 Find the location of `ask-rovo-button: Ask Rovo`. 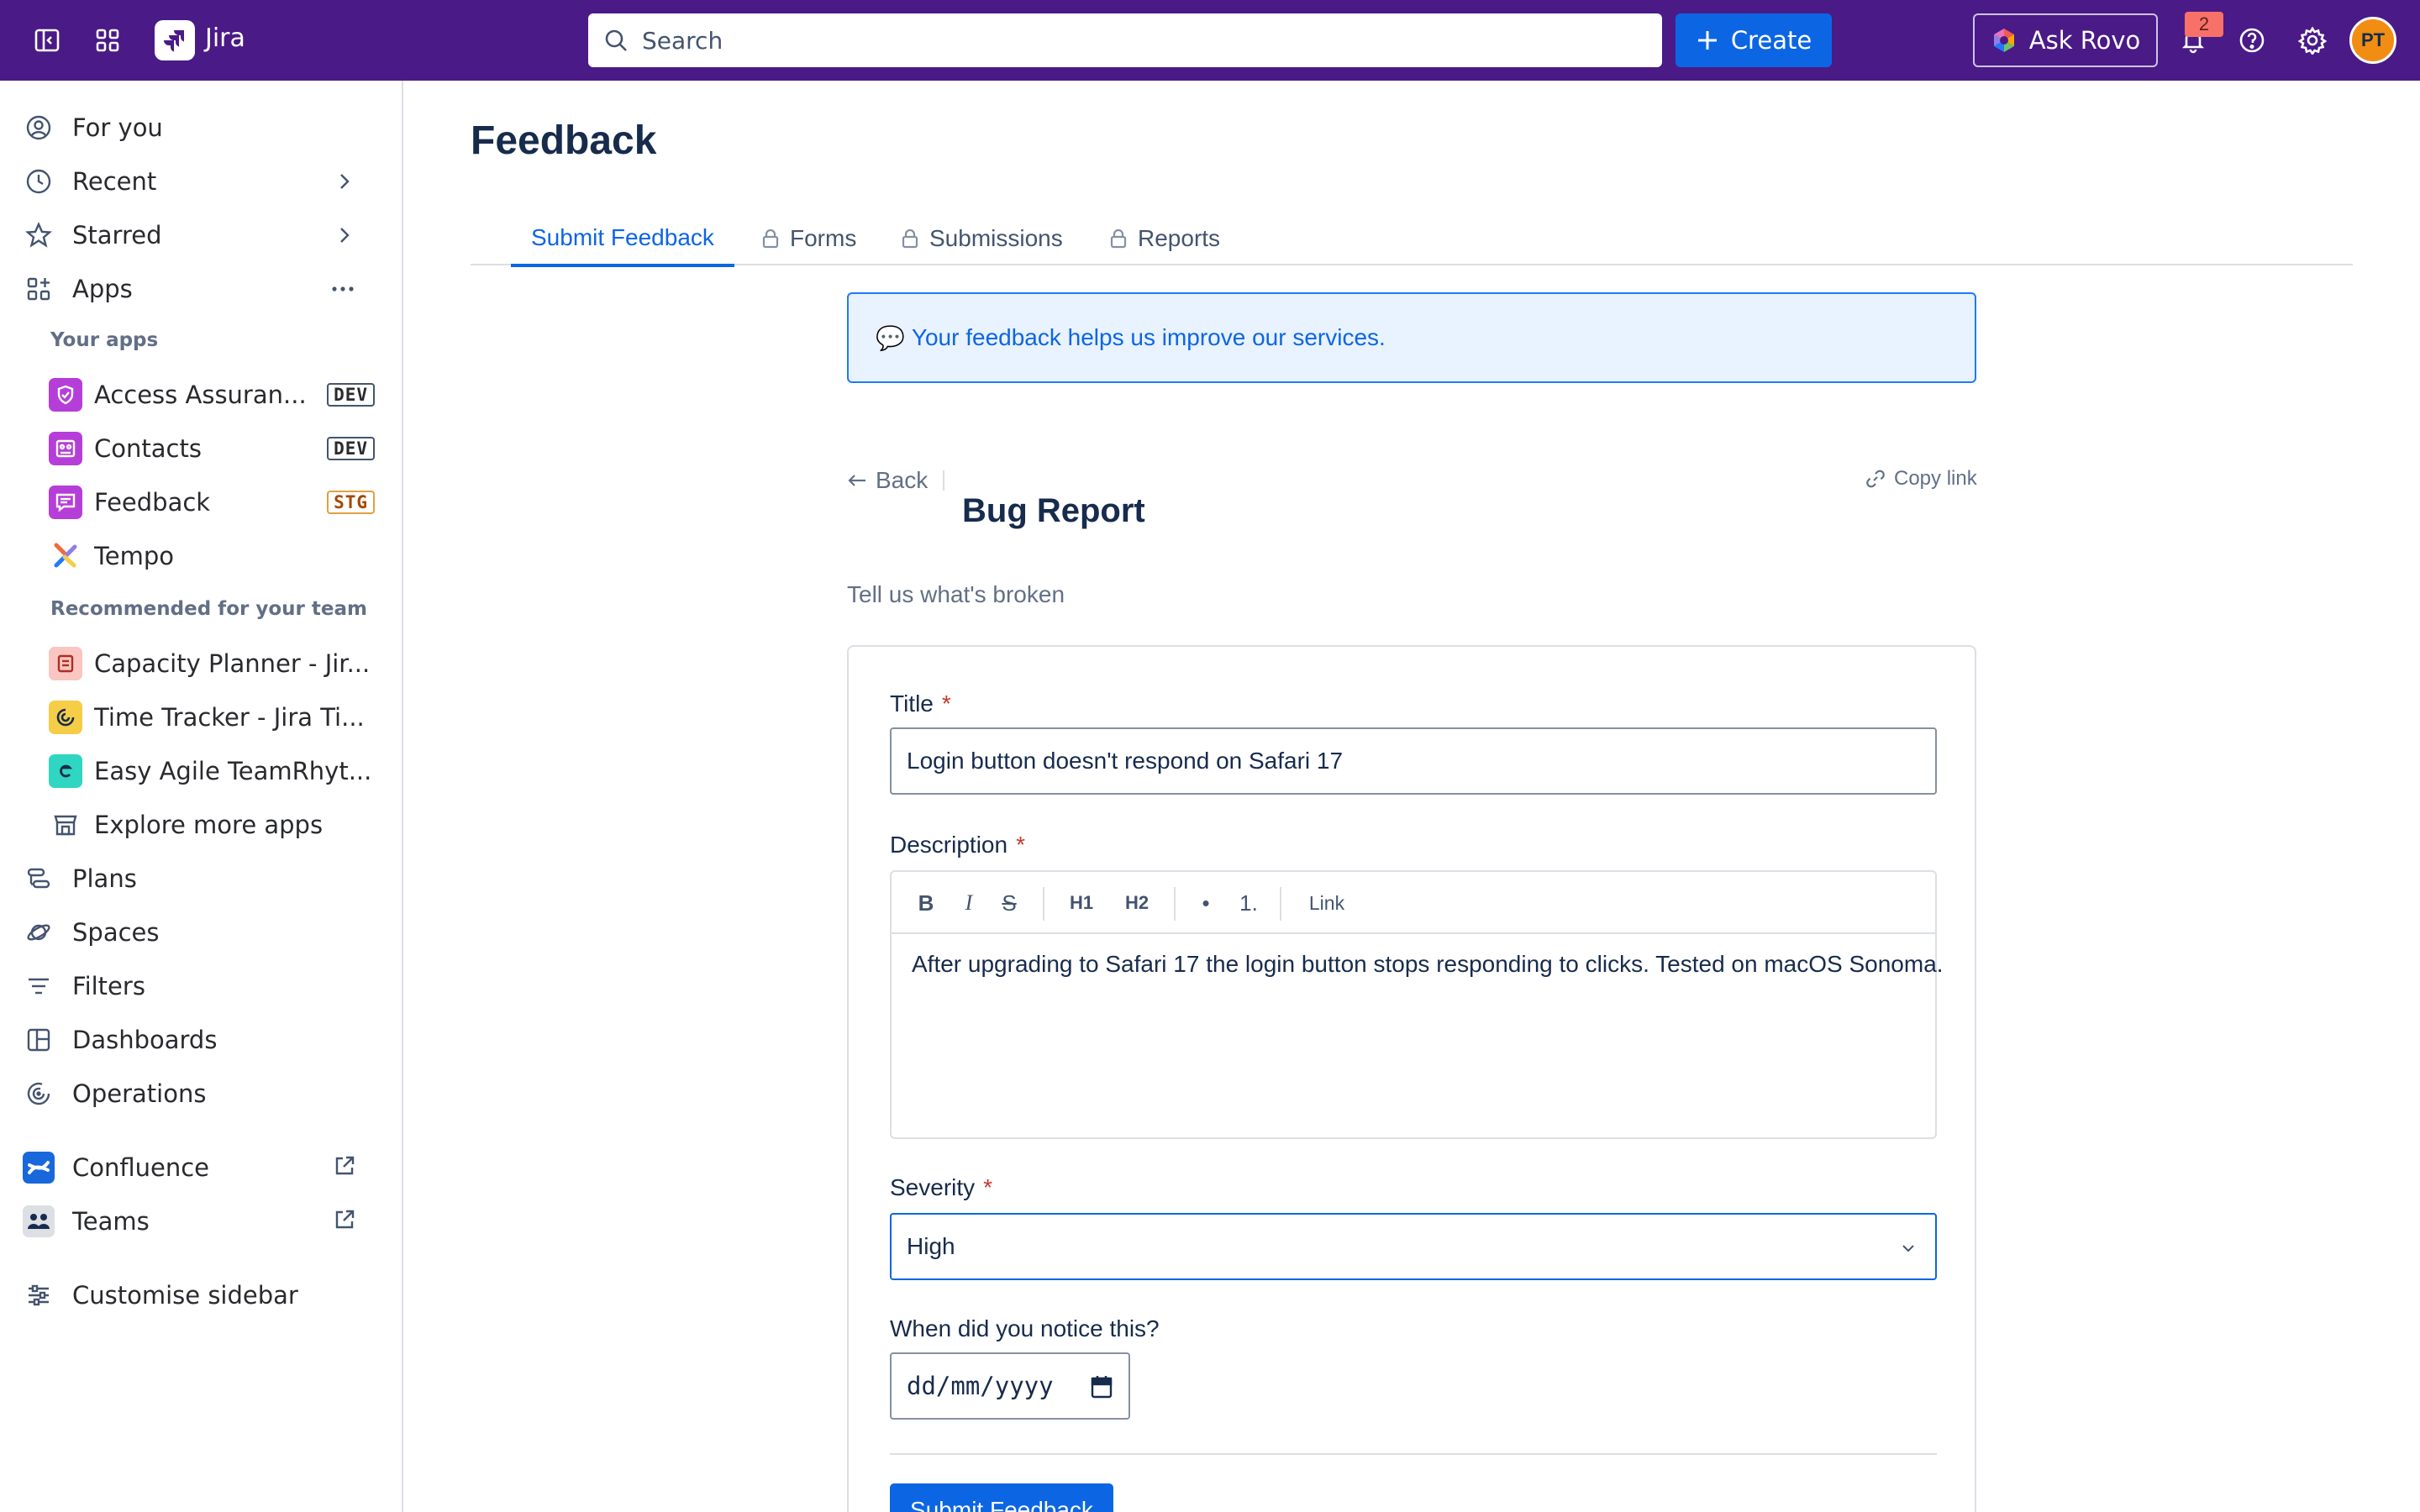

ask-rovo-button: Ask Rovo is located at coordinates (2065, 40).